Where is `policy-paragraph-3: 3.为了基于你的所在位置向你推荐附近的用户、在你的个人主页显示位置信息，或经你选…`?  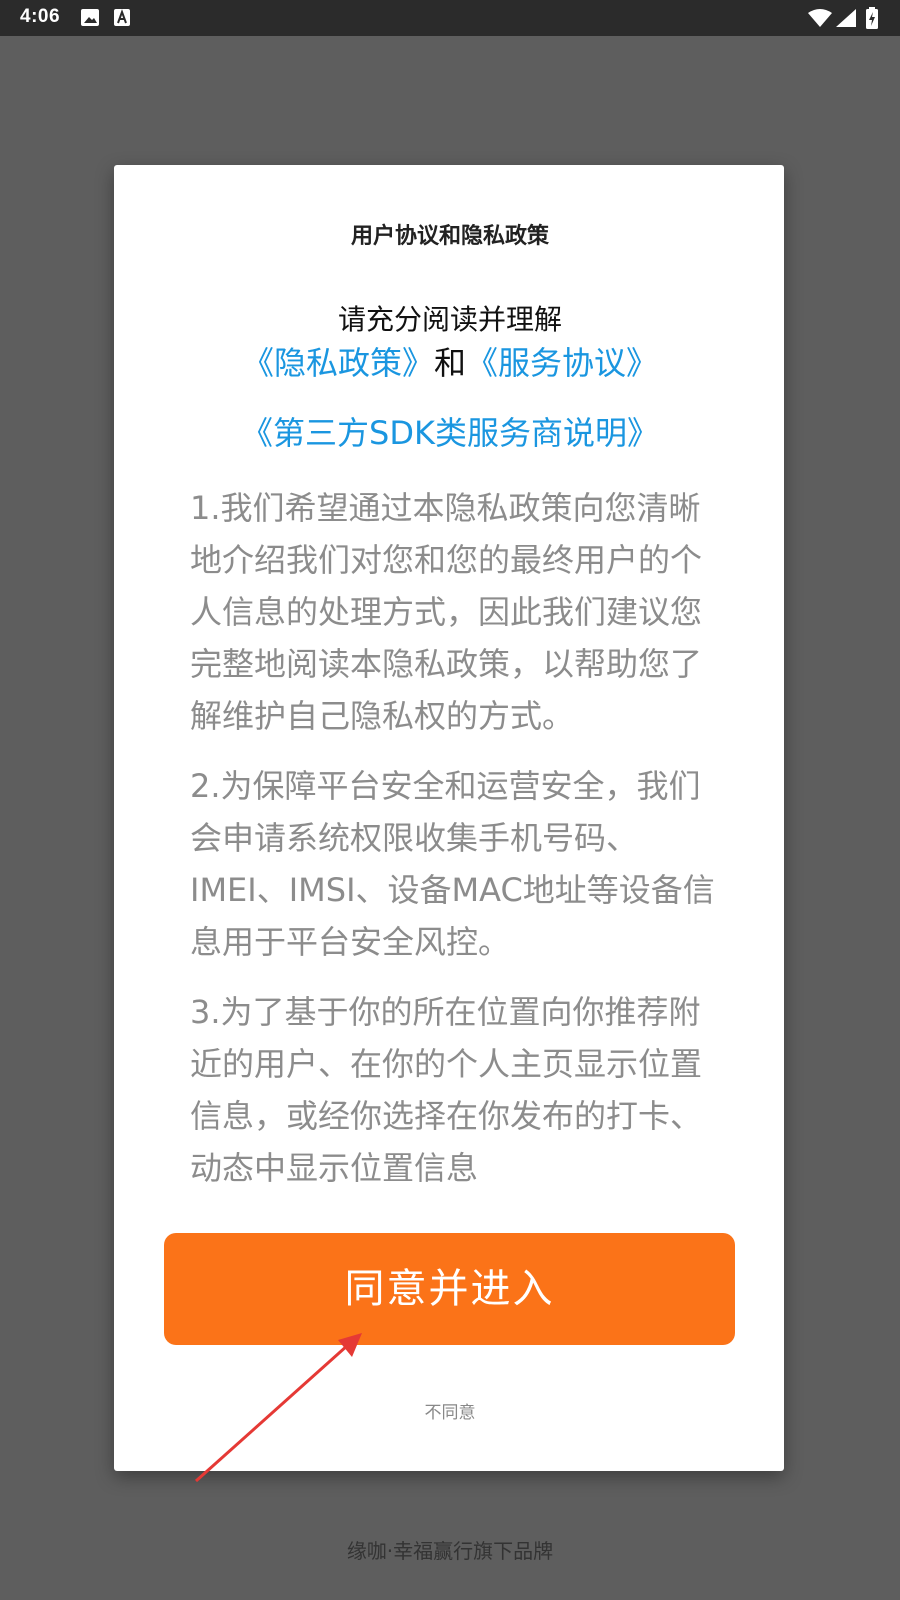
policy-paragraph-3: 3.为了基于你的所在位置向你推荐附近的用户、在你的个人主页显示位置信息，或经你选… is located at coordinates (446, 1090).